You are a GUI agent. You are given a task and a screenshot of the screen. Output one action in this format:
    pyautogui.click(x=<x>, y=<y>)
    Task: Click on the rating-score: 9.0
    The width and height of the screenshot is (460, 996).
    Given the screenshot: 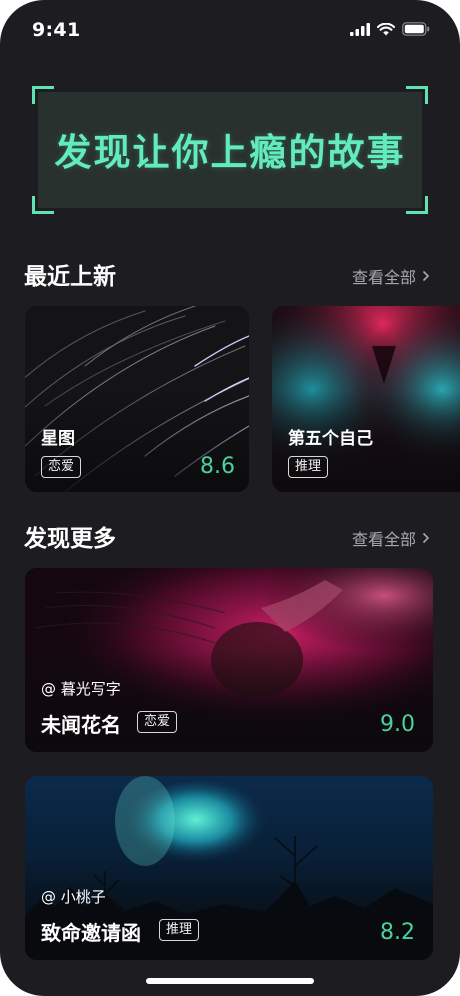 What is the action you would take?
    pyautogui.click(x=397, y=724)
    